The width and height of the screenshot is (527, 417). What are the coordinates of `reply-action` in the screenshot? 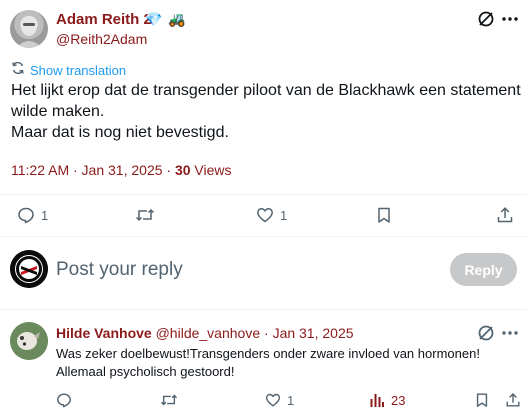 It's located at (67, 400).